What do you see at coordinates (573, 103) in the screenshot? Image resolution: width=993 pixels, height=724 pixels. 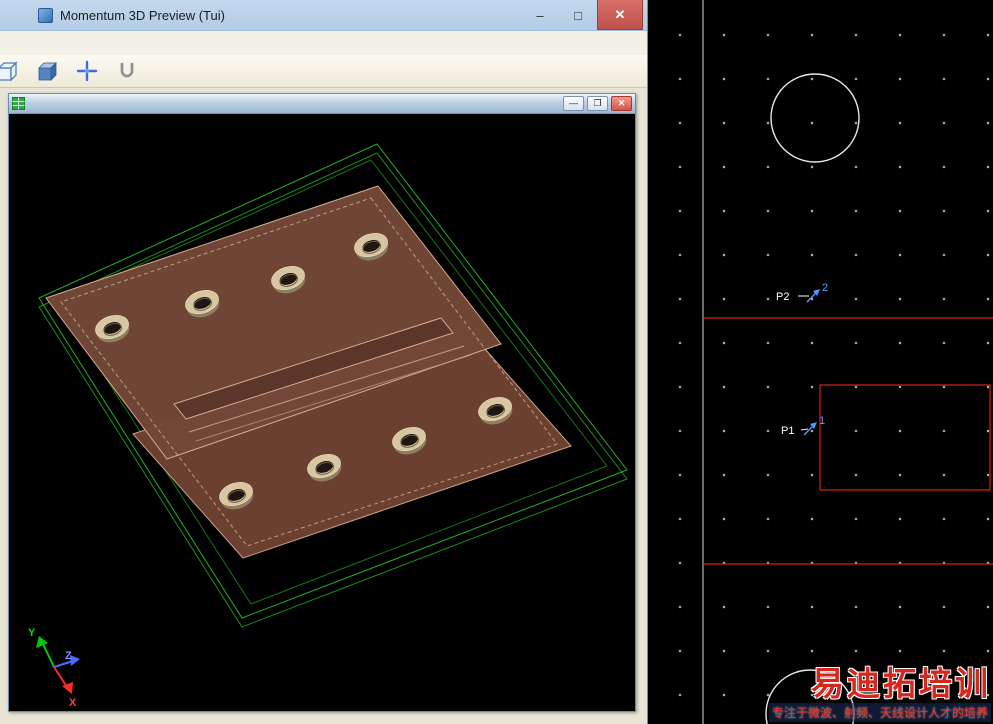 I see `child-minimize-button: —` at bounding box center [573, 103].